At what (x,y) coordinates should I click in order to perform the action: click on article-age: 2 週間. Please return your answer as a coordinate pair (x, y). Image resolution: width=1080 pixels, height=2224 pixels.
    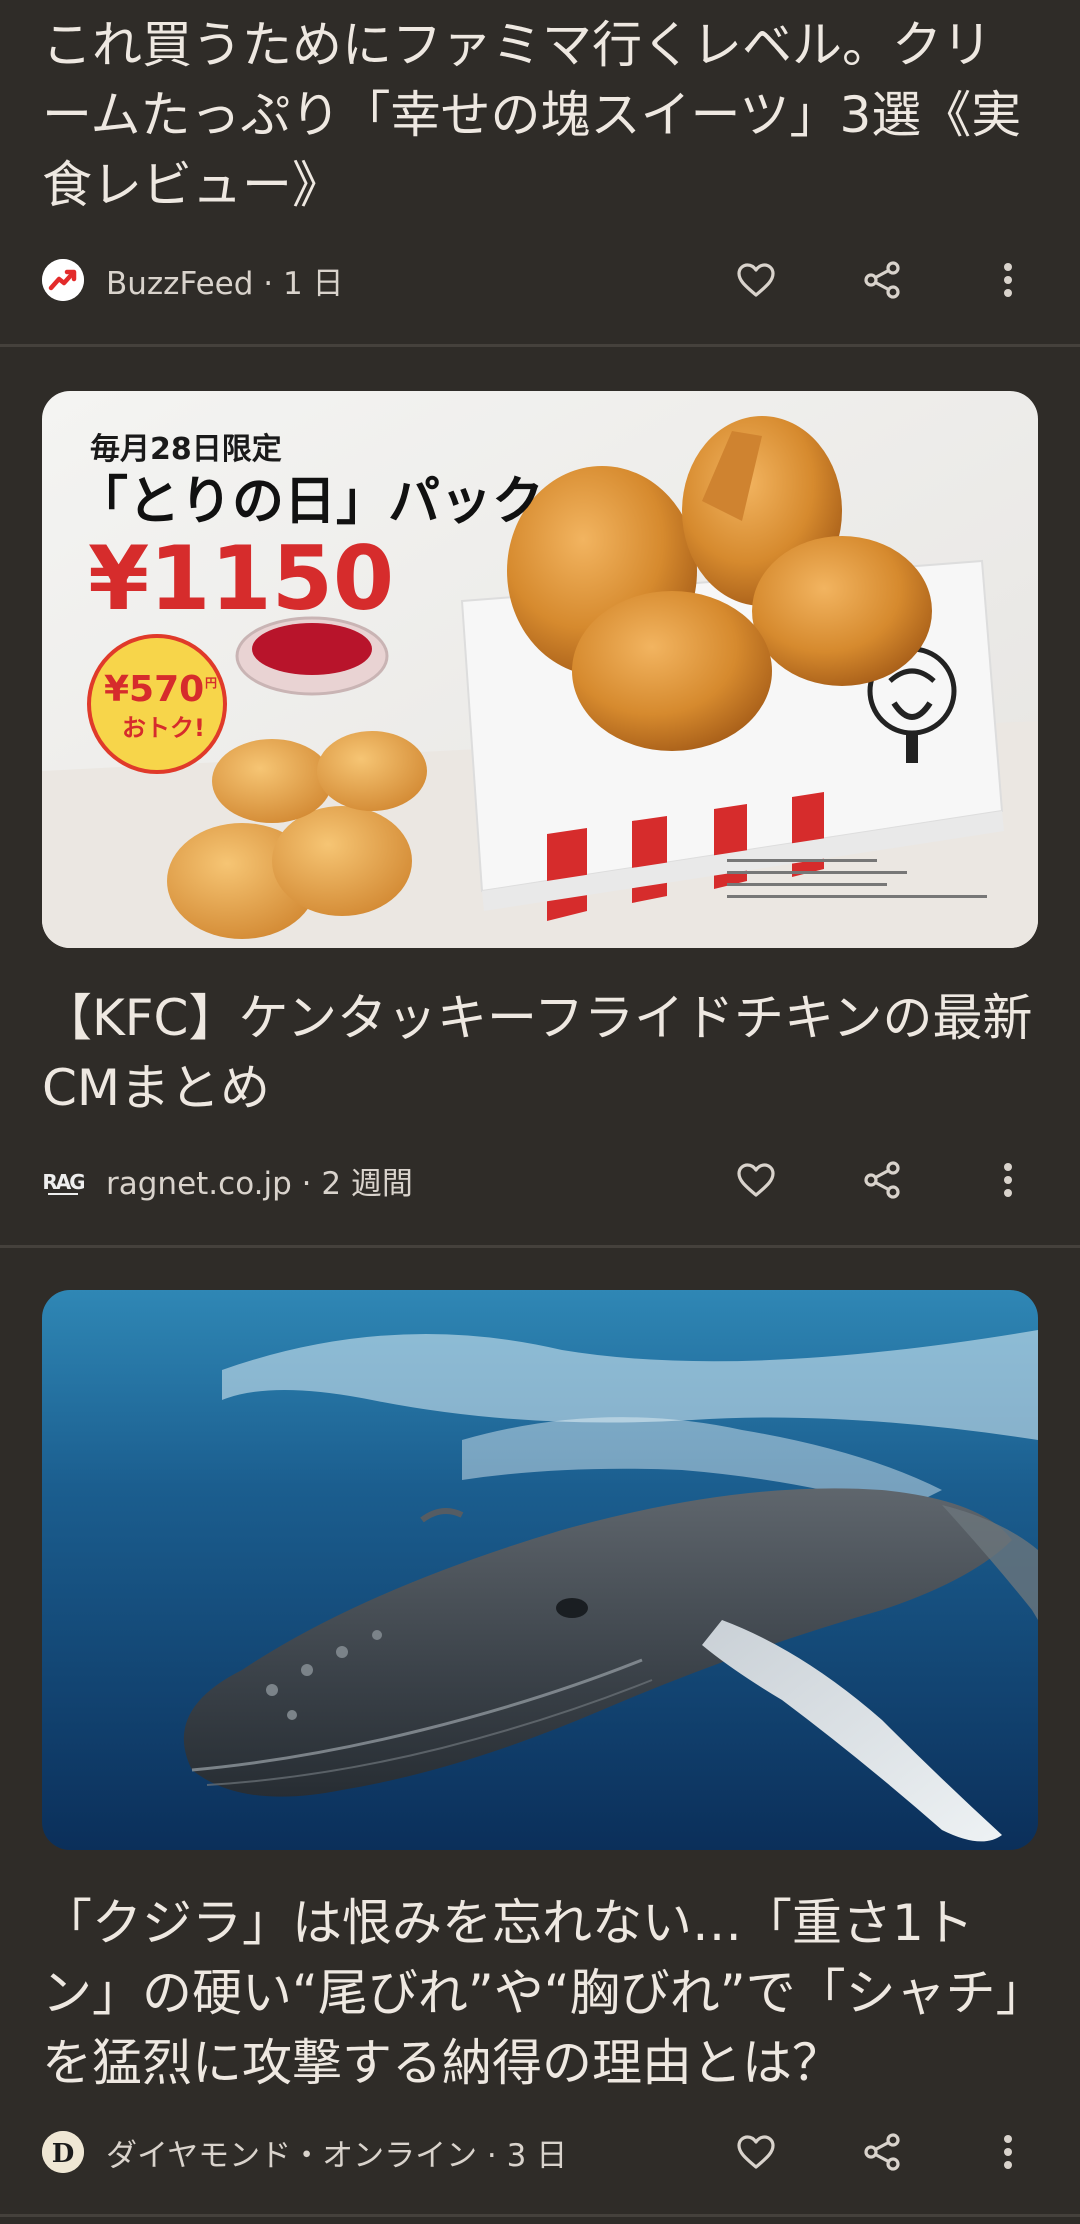
    Looking at the image, I should click on (367, 1183).